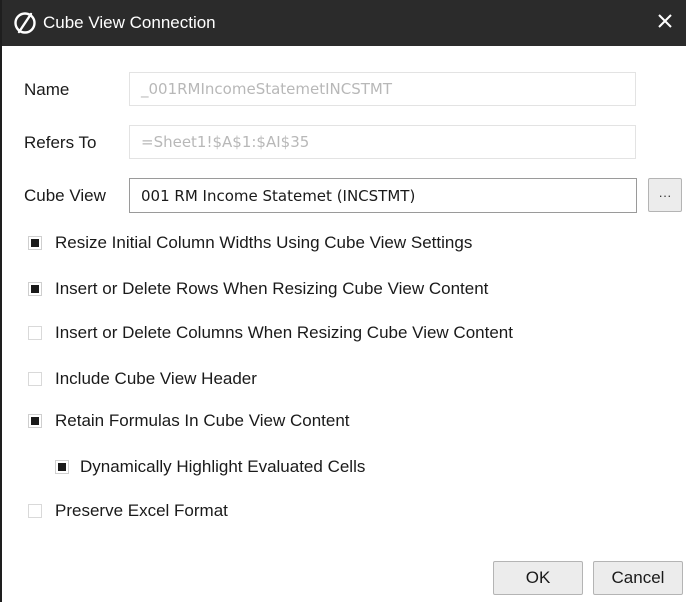 This screenshot has height=602, width=686. I want to click on title-bar: Cube View Connection, so click(344, 23).